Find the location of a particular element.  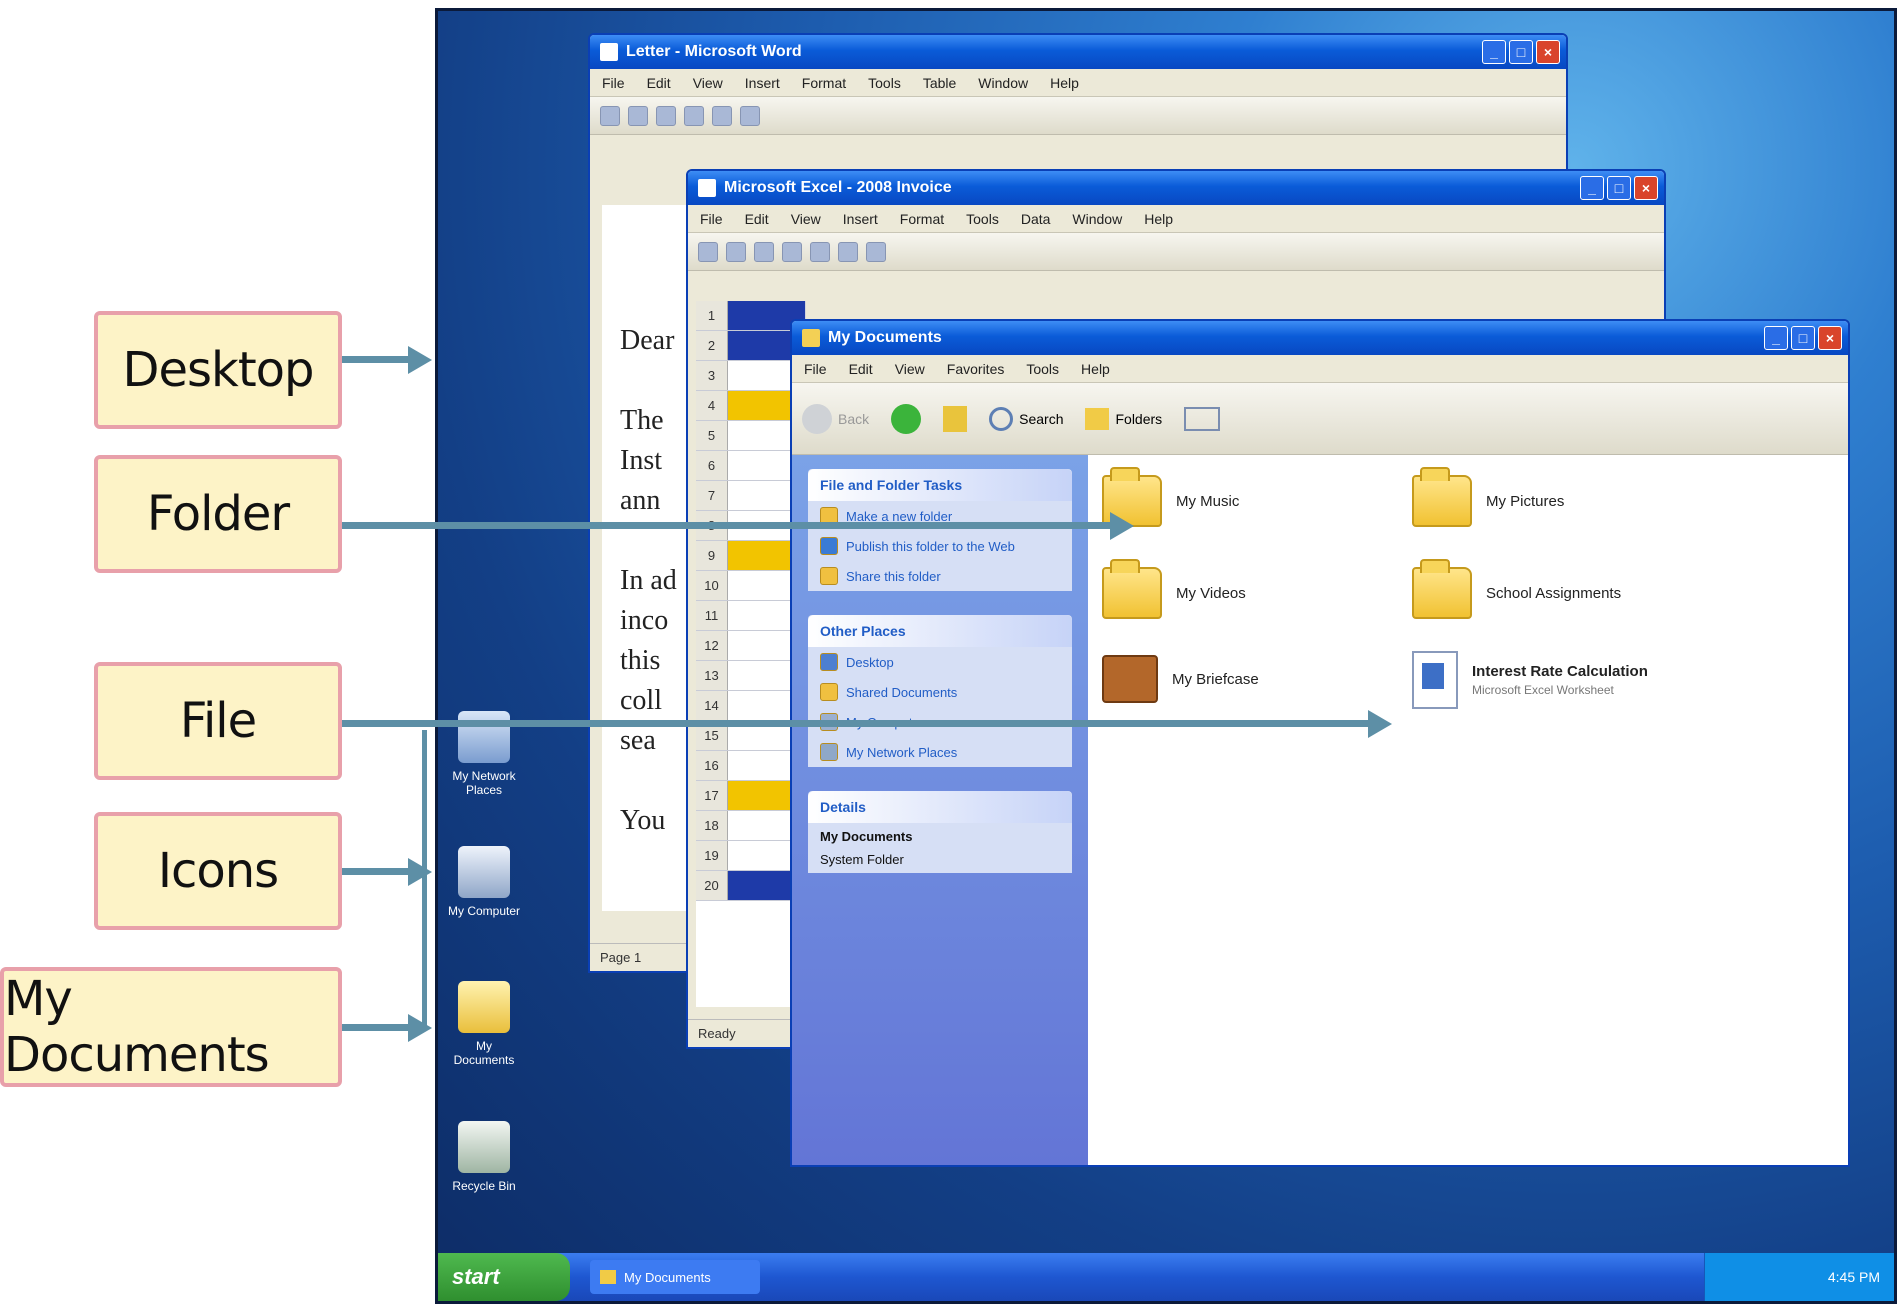

callout-icons: Icons is located at coordinates (218, 871).